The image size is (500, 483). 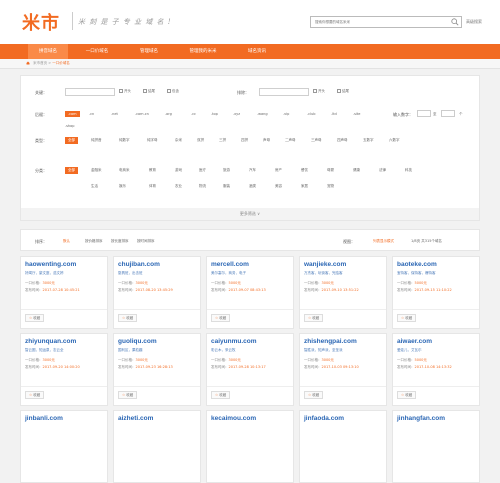 I want to click on type-option: 二声母, so click(x=290, y=140).